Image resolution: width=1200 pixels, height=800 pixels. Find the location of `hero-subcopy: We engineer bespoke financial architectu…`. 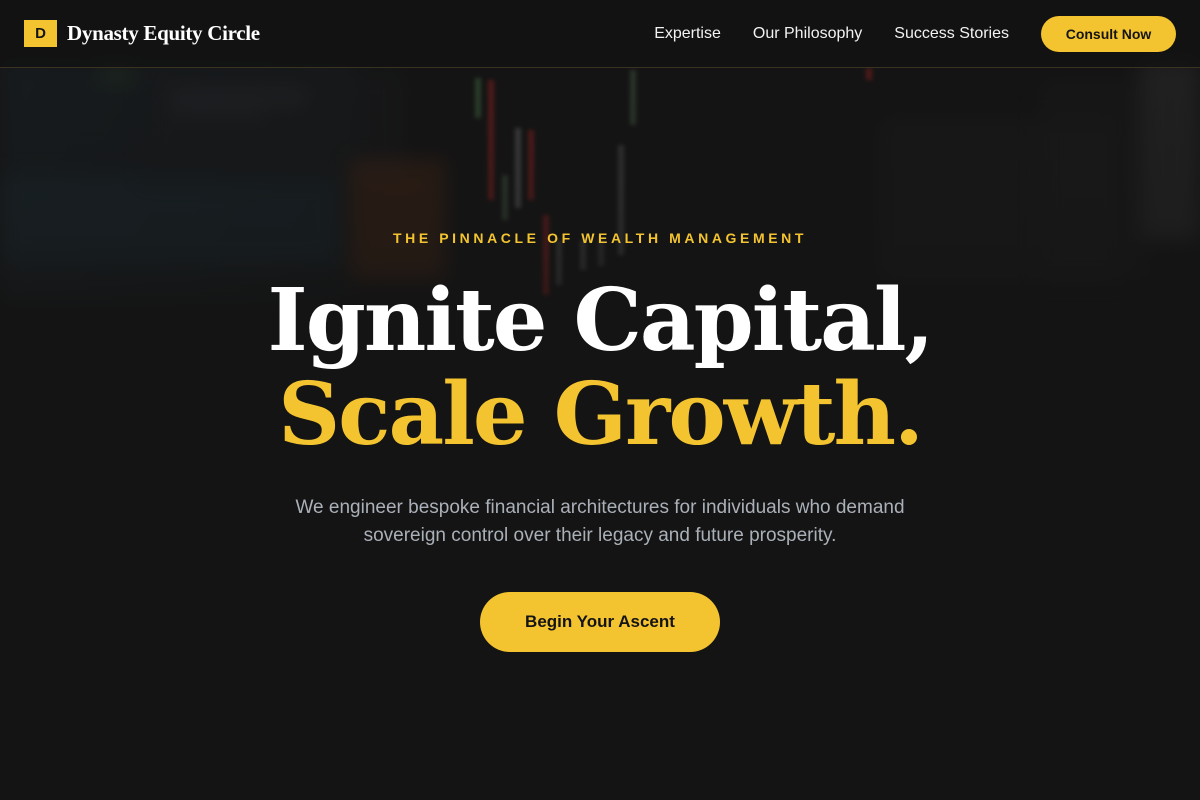

hero-subcopy: We engineer bespoke financial architectu… is located at coordinates (600, 521).